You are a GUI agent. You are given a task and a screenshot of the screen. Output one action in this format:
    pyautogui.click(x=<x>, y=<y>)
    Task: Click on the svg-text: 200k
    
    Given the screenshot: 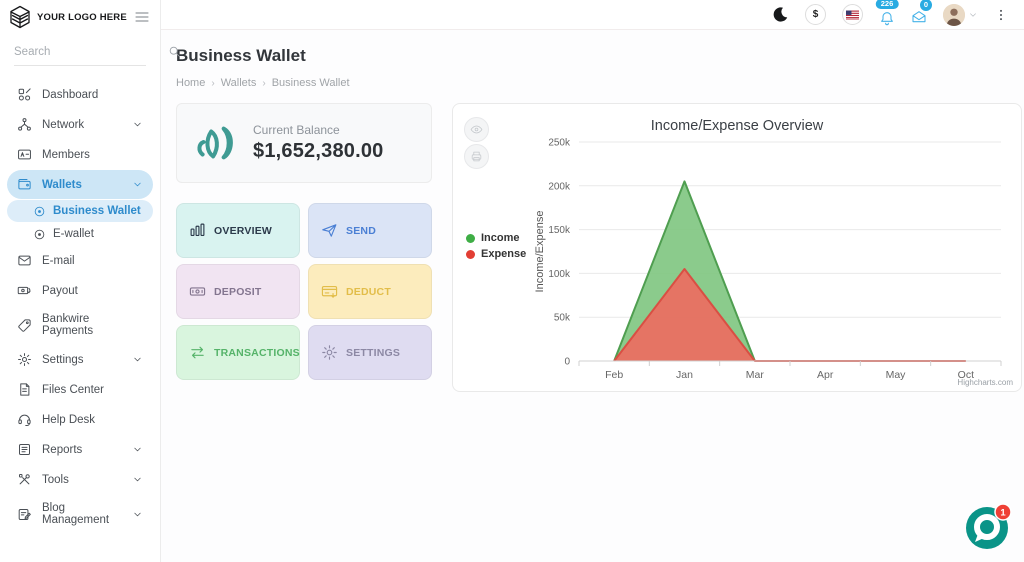 What is the action you would take?
    pyautogui.click(x=559, y=186)
    